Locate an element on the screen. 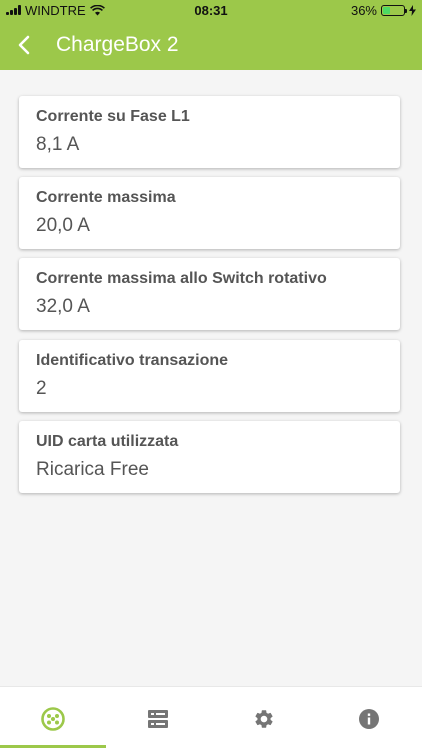 This screenshot has width=422, height=750. nav-tab-devices is located at coordinates (159, 718).